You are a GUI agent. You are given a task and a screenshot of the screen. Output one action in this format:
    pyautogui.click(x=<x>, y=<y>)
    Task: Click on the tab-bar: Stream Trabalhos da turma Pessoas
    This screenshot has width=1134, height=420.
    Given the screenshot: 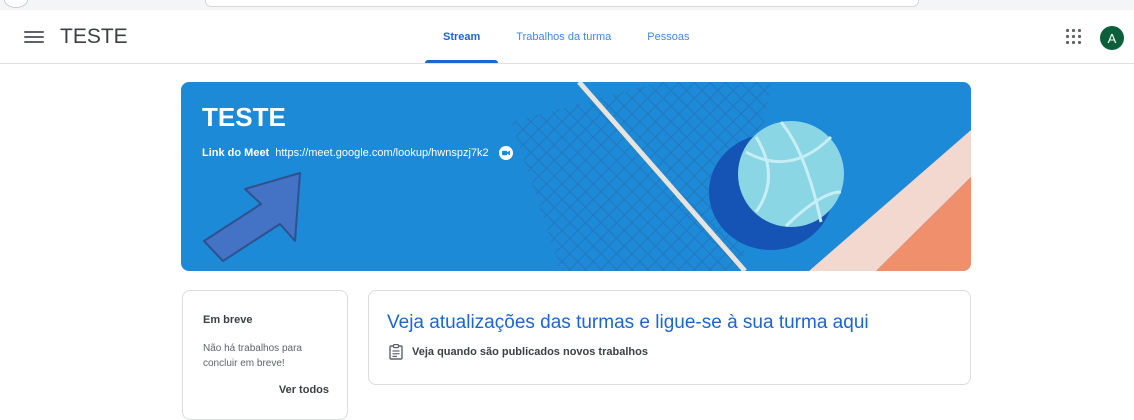 What is the action you would take?
    pyautogui.click(x=566, y=36)
    